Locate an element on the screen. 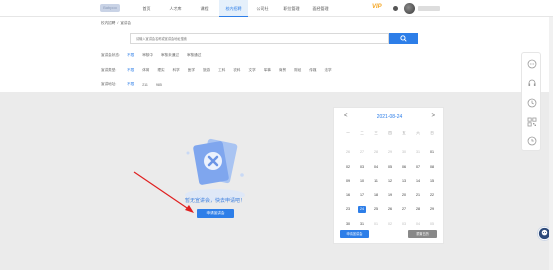 The image size is (553, 270). filter-option: 工科 is located at coordinates (221, 70).